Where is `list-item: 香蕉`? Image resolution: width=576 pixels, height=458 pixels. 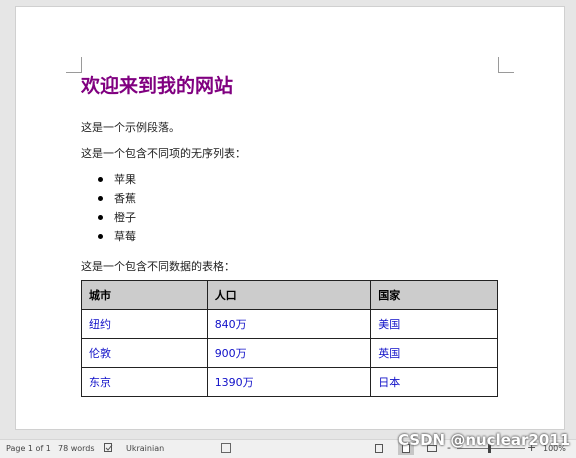 list-item: 香蕉 is located at coordinates (117, 198).